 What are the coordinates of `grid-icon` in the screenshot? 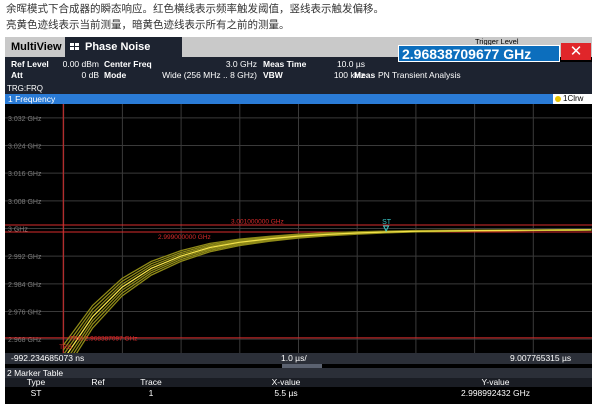 It's located at (74, 47).